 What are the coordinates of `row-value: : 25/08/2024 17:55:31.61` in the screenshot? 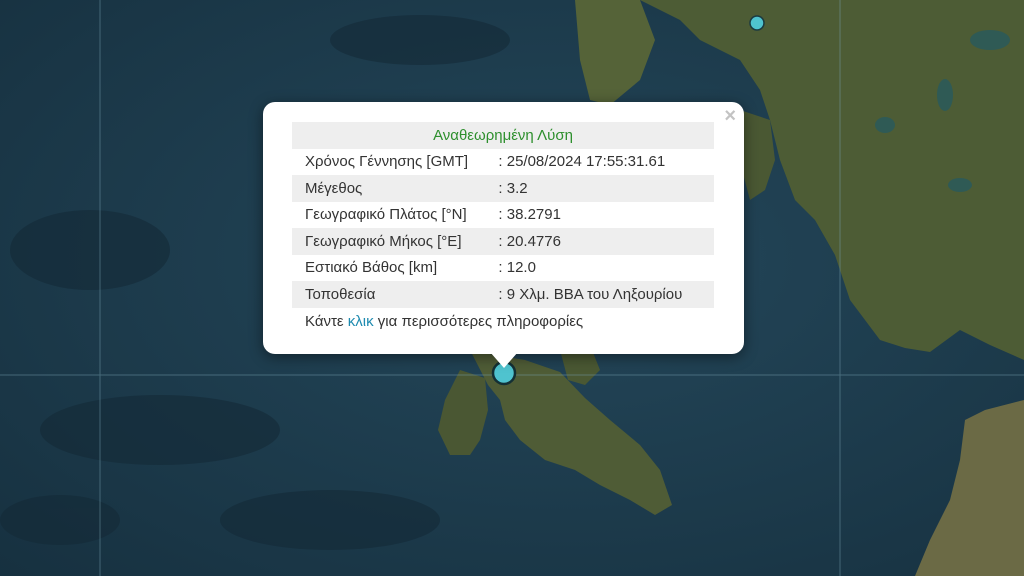 It's located at (582, 162).